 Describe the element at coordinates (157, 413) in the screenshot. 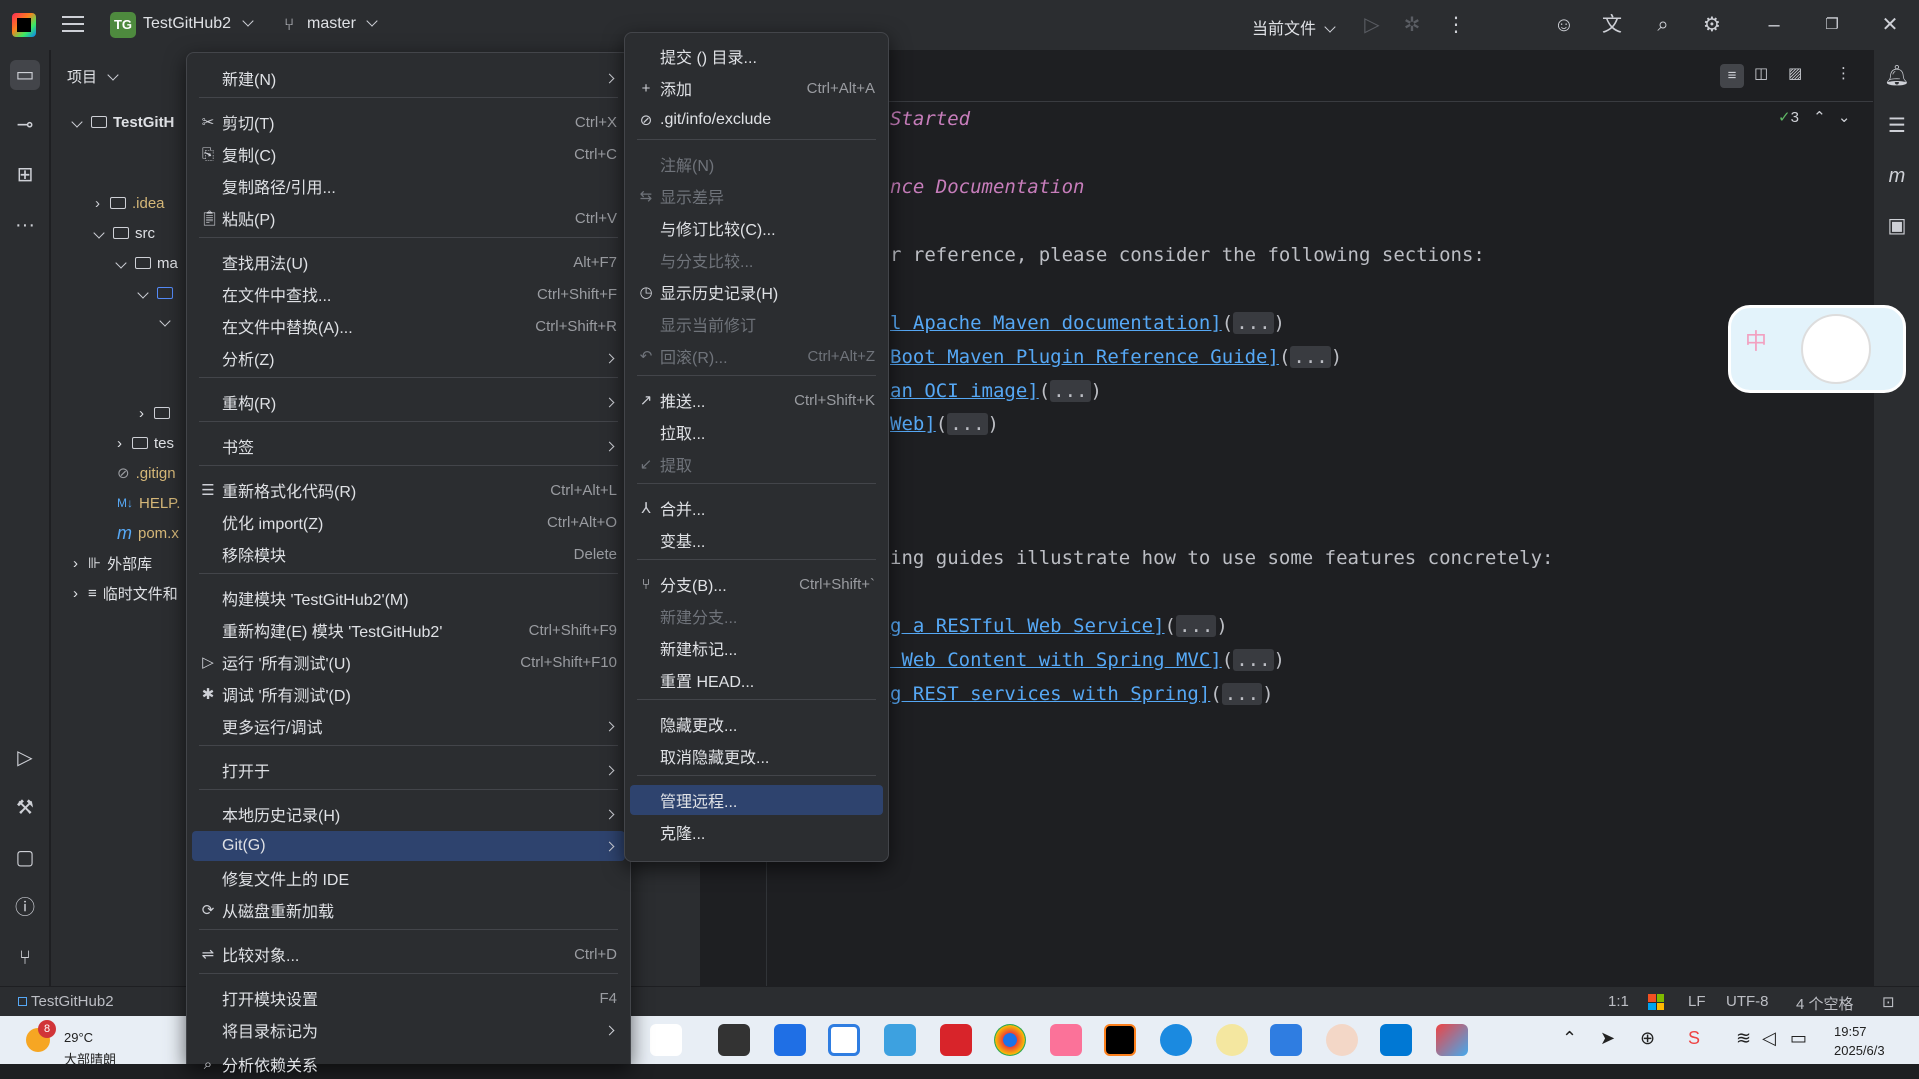

I see `tree-row-resources: ›` at that location.